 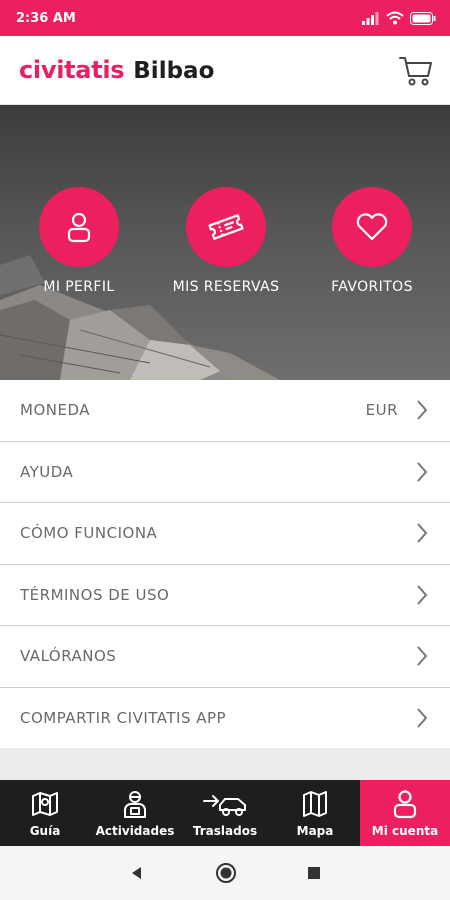 I want to click on tab-my-account: Mi cuenta, so click(x=405, y=813).